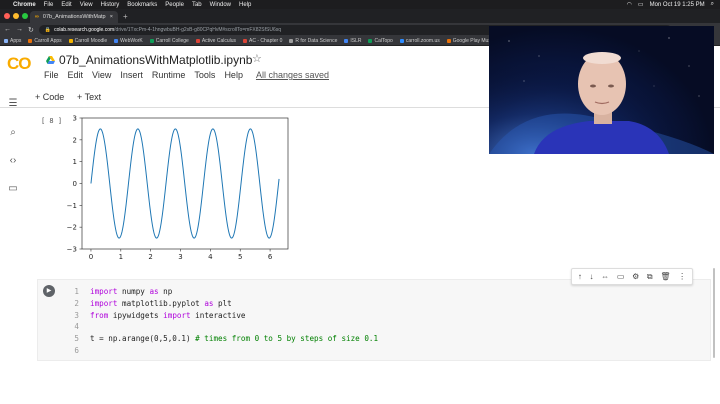 This screenshot has width=720, height=404. What do you see at coordinates (245, 5) in the screenshot?
I see `menu-help: Help` at bounding box center [245, 5].